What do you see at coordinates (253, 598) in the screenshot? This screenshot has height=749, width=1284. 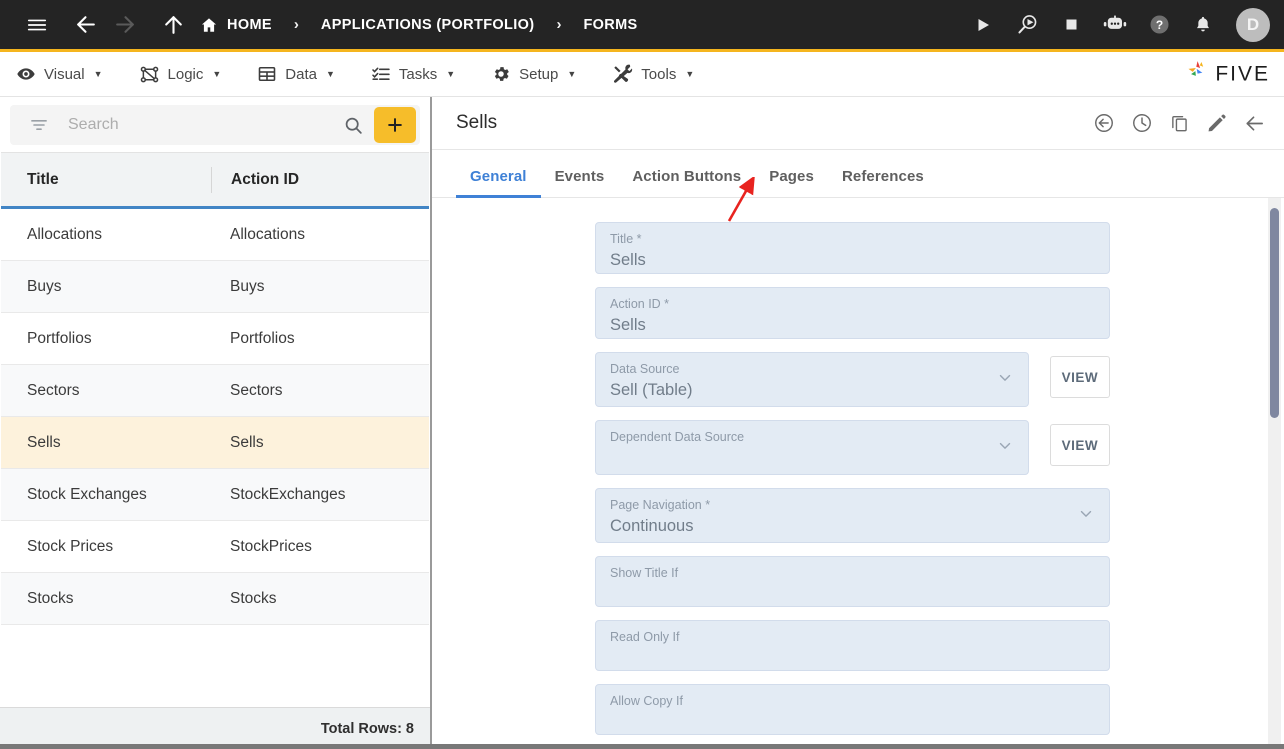 I see `cell-action-id: Stocks` at bounding box center [253, 598].